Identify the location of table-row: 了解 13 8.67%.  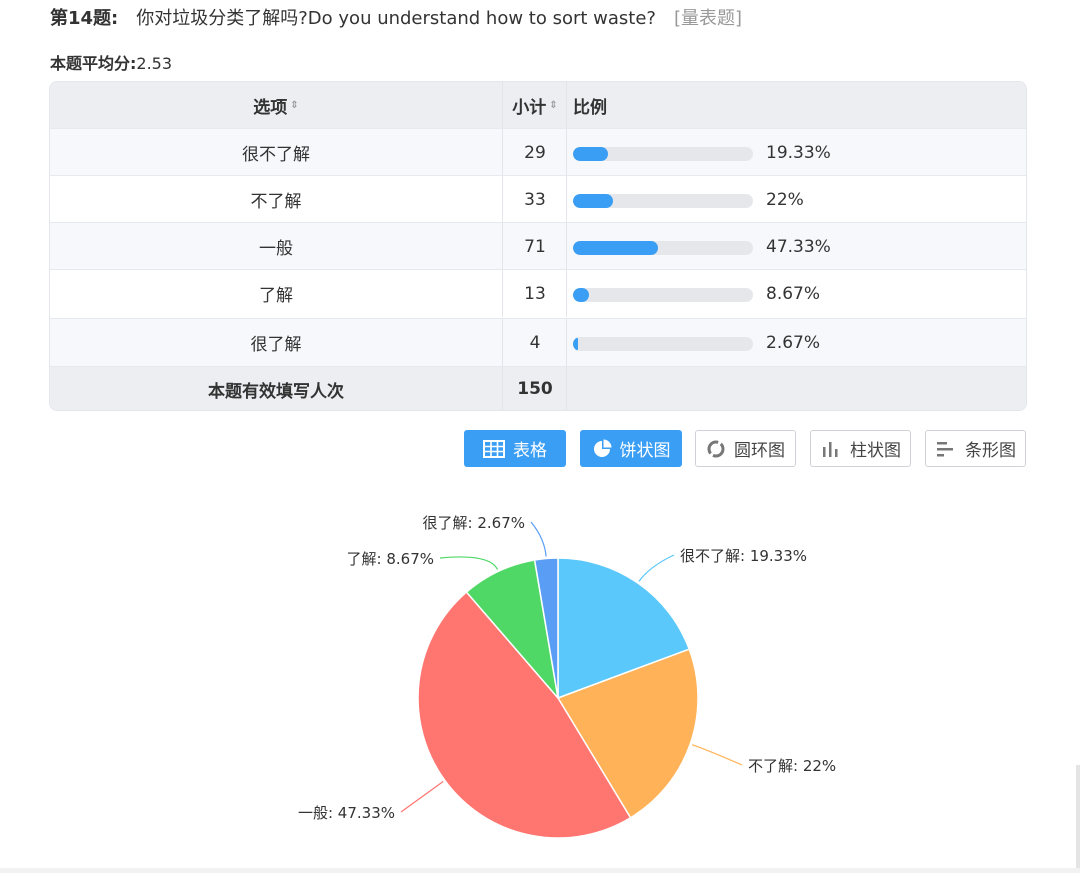
(538, 293).